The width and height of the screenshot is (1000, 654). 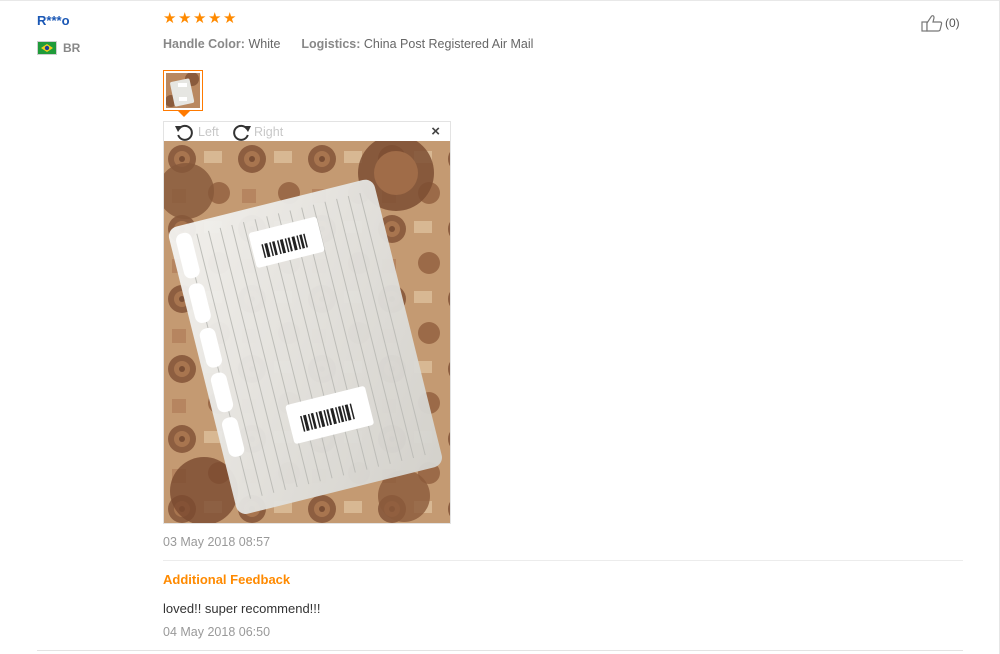 I want to click on helpful-button: (0), so click(x=940, y=23).